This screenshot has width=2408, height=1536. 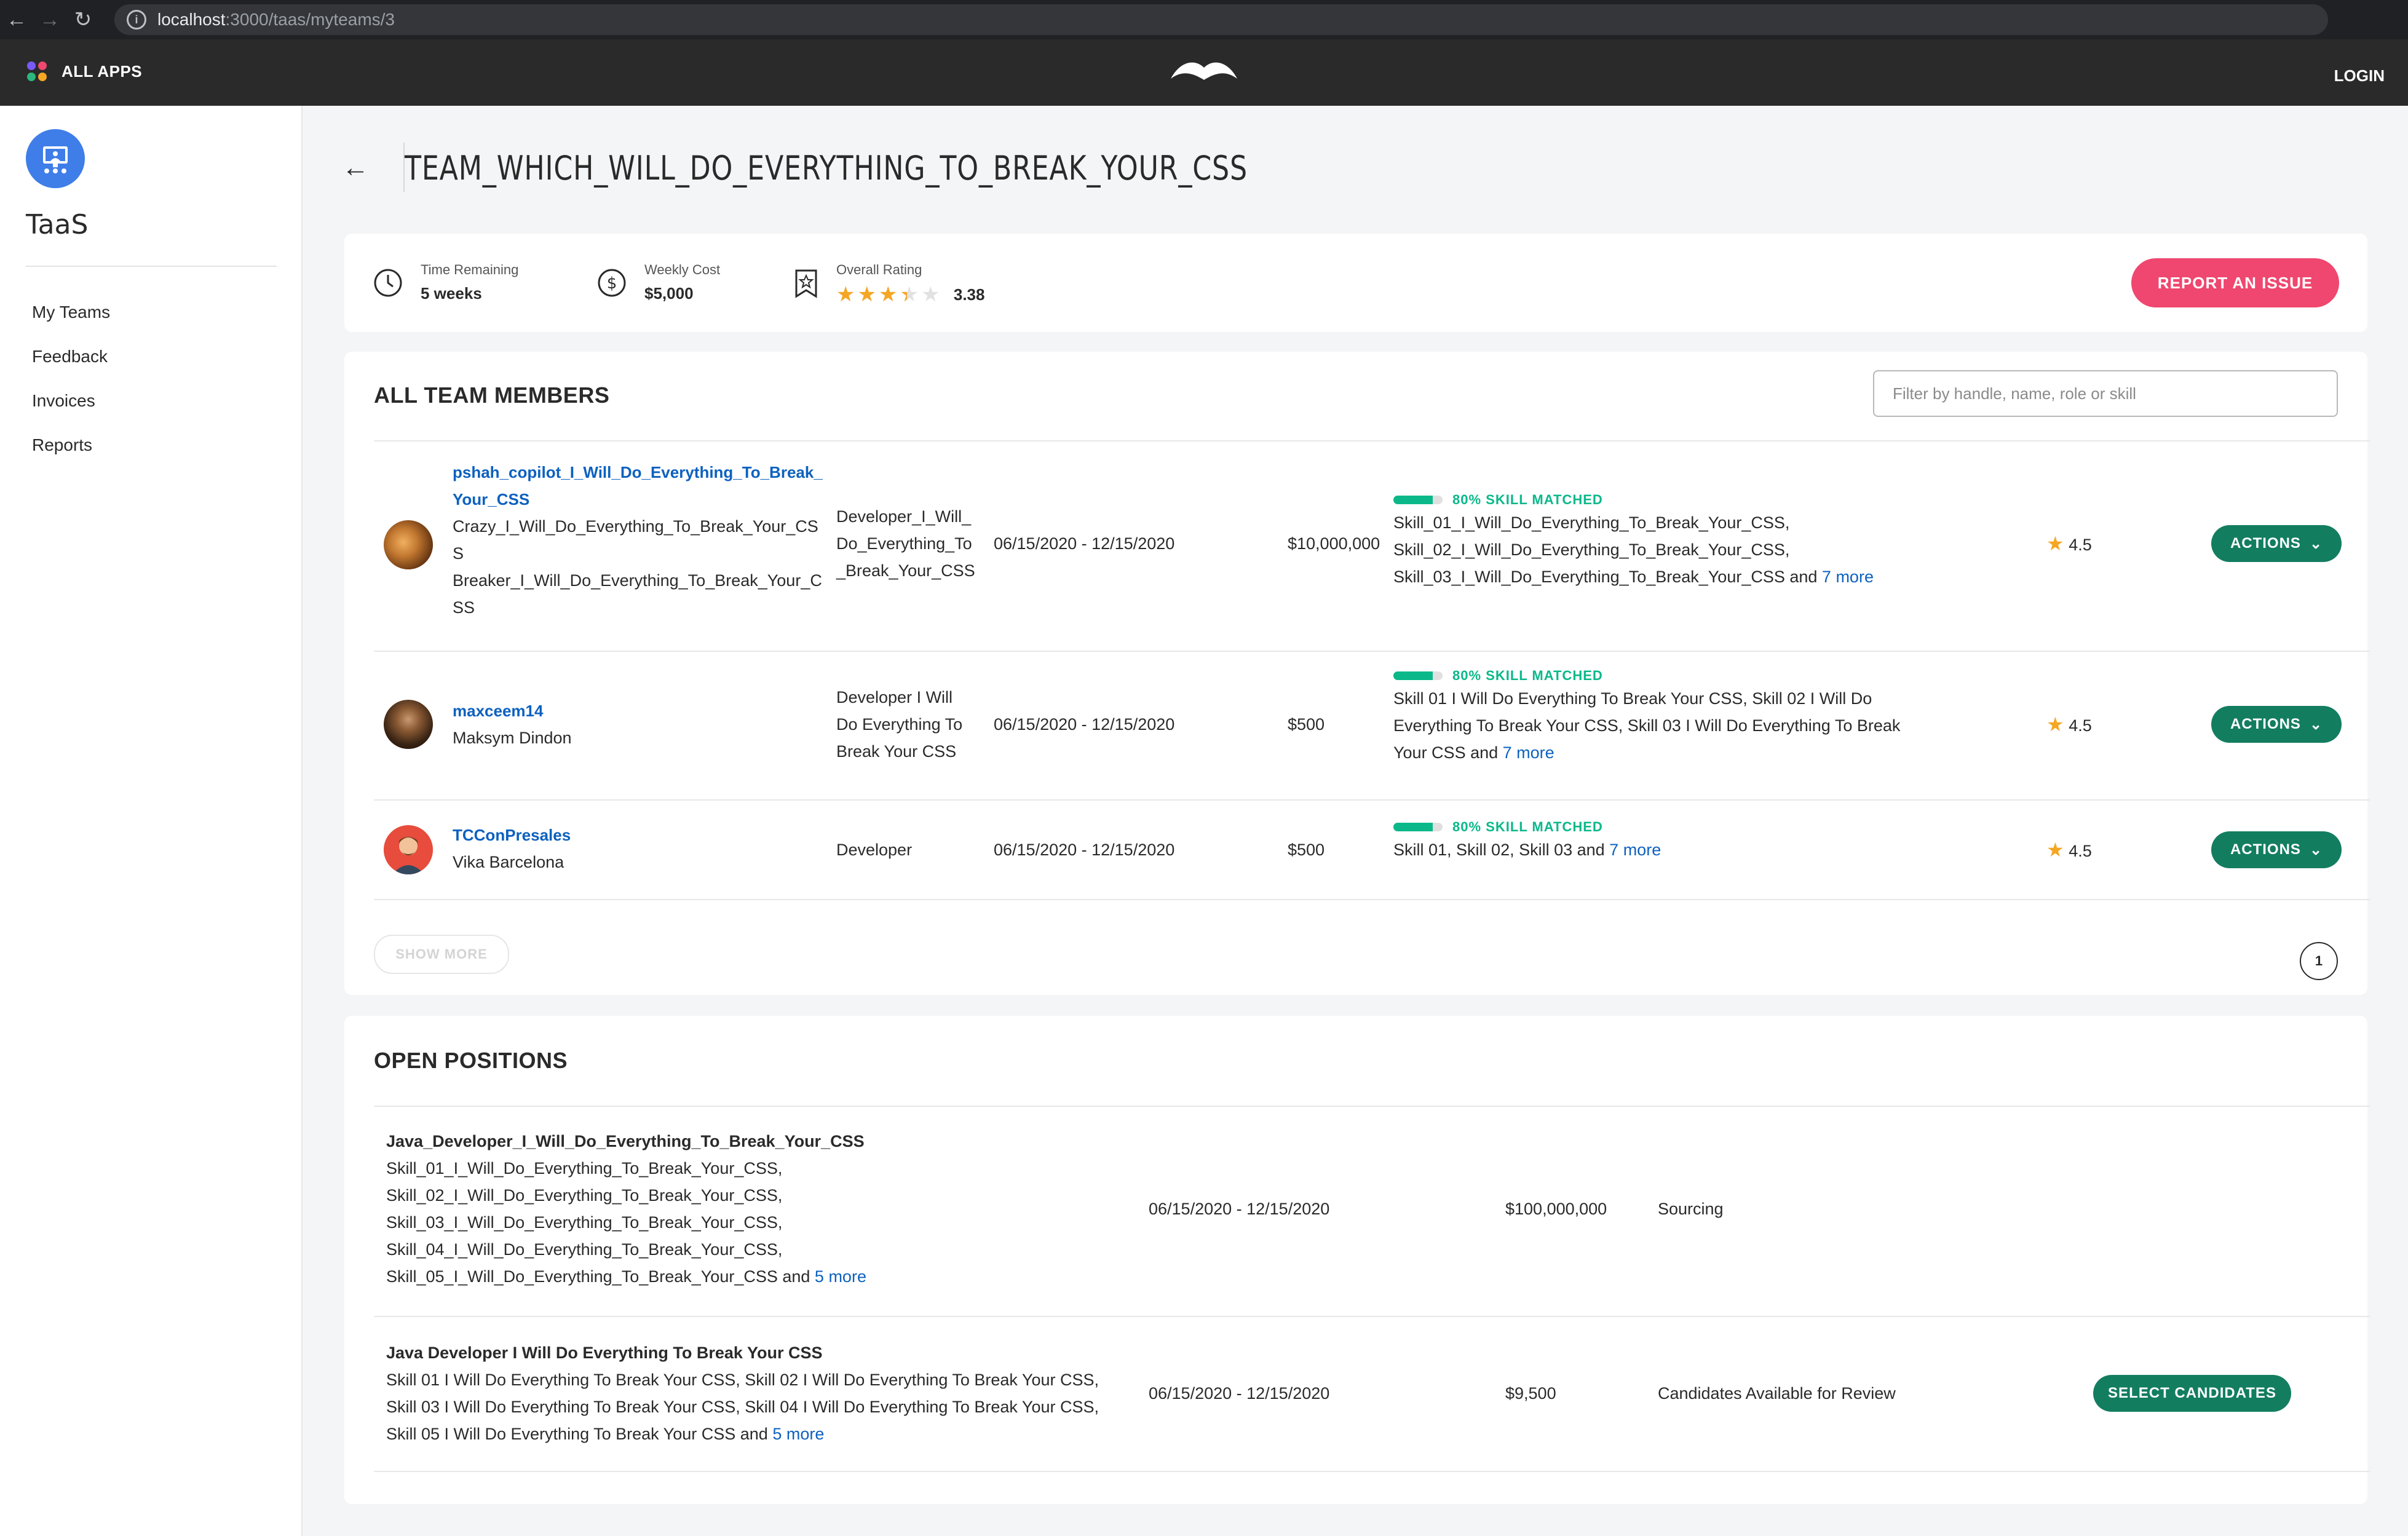 I want to click on member-handle-line: Your_CSS, so click(x=491, y=499).